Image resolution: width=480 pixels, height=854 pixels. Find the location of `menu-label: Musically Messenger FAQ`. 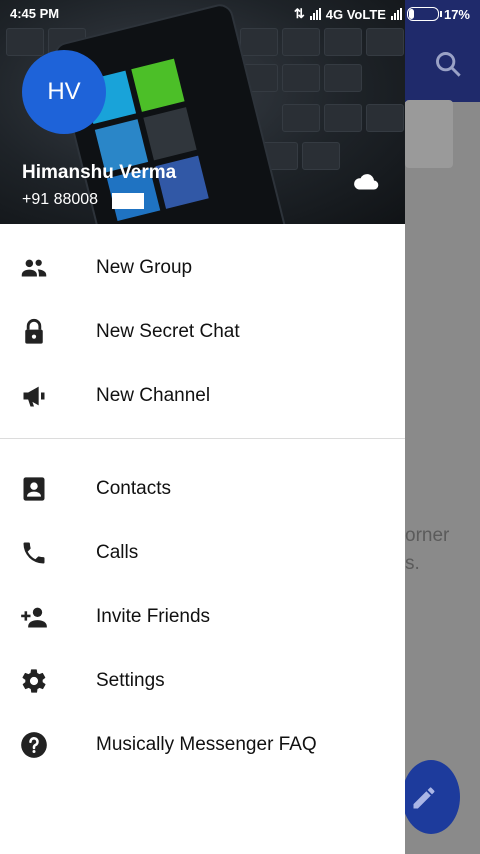

menu-label: Musically Messenger FAQ is located at coordinates (206, 744).